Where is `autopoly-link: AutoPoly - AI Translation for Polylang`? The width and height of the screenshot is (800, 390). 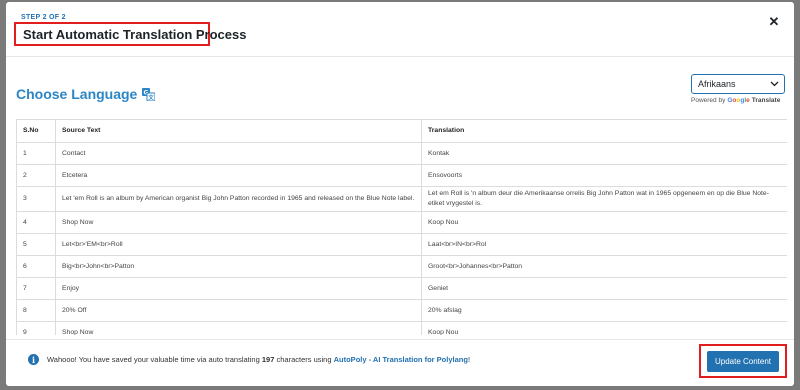 autopoly-link: AutoPoly - AI Translation for Polylang is located at coordinates (401, 359).